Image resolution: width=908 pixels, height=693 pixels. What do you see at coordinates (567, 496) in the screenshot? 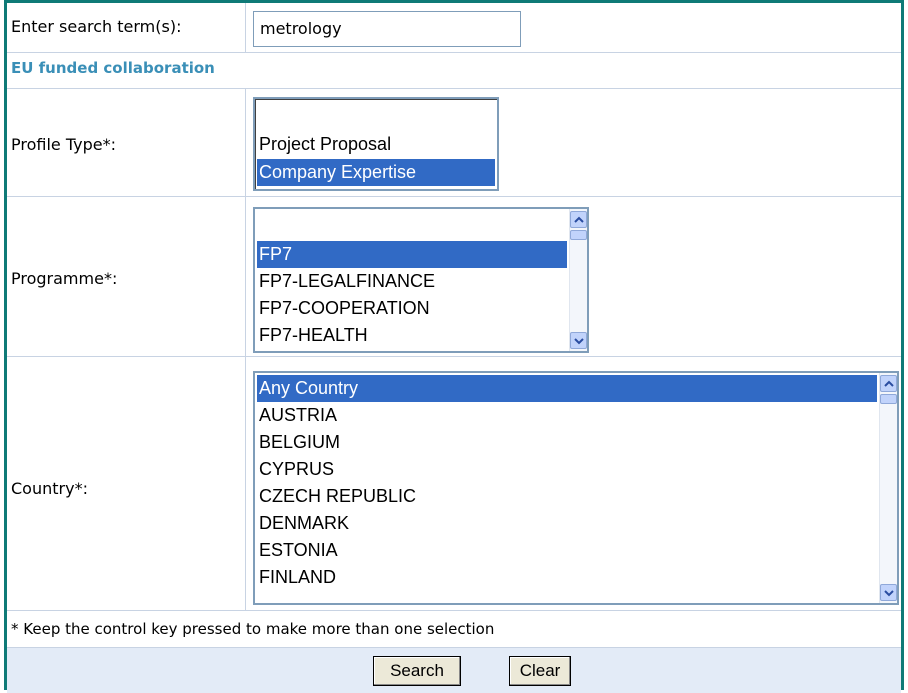
I see `listbox-option: CZECH REPUBLIC` at bounding box center [567, 496].